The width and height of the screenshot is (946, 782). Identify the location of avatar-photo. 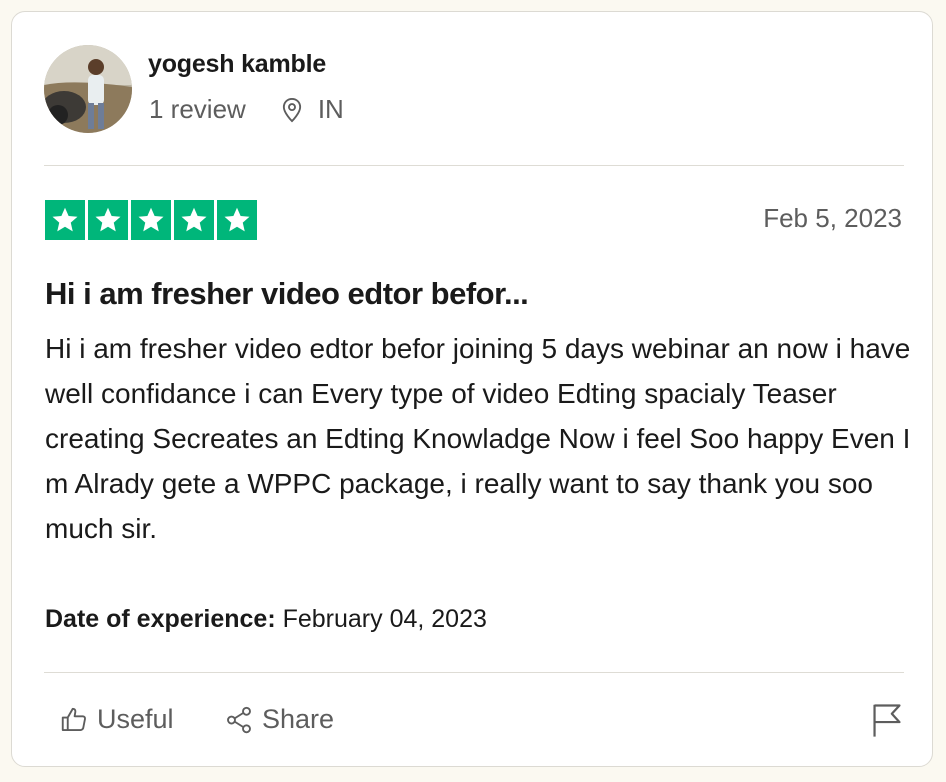
(88, 89).